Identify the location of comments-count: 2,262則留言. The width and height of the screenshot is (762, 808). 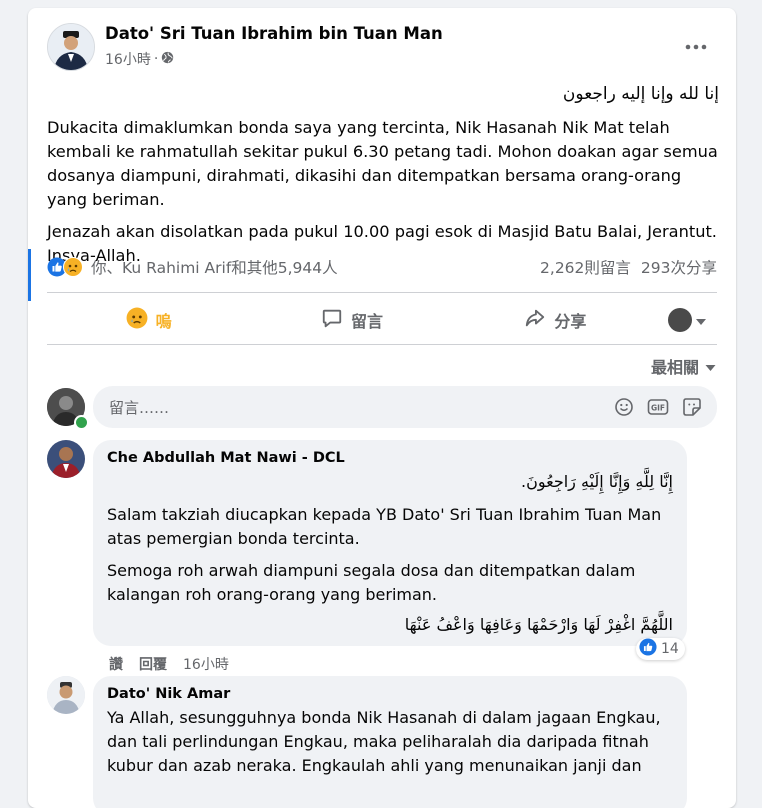
(585, 267).